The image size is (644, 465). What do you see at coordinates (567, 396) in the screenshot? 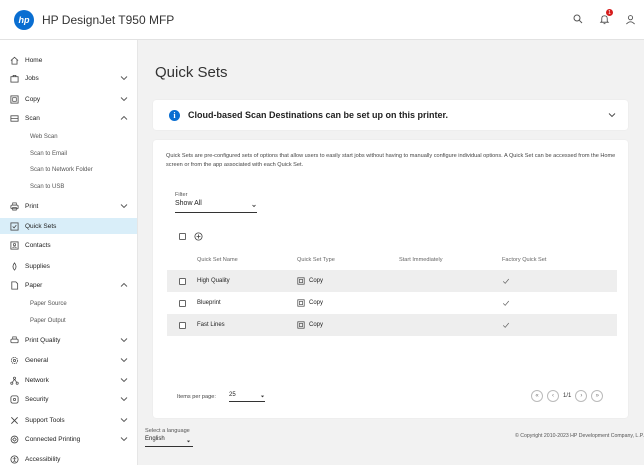
I see `pagination: « ‹ 1/1 › »` at bounding box center [567, 396].